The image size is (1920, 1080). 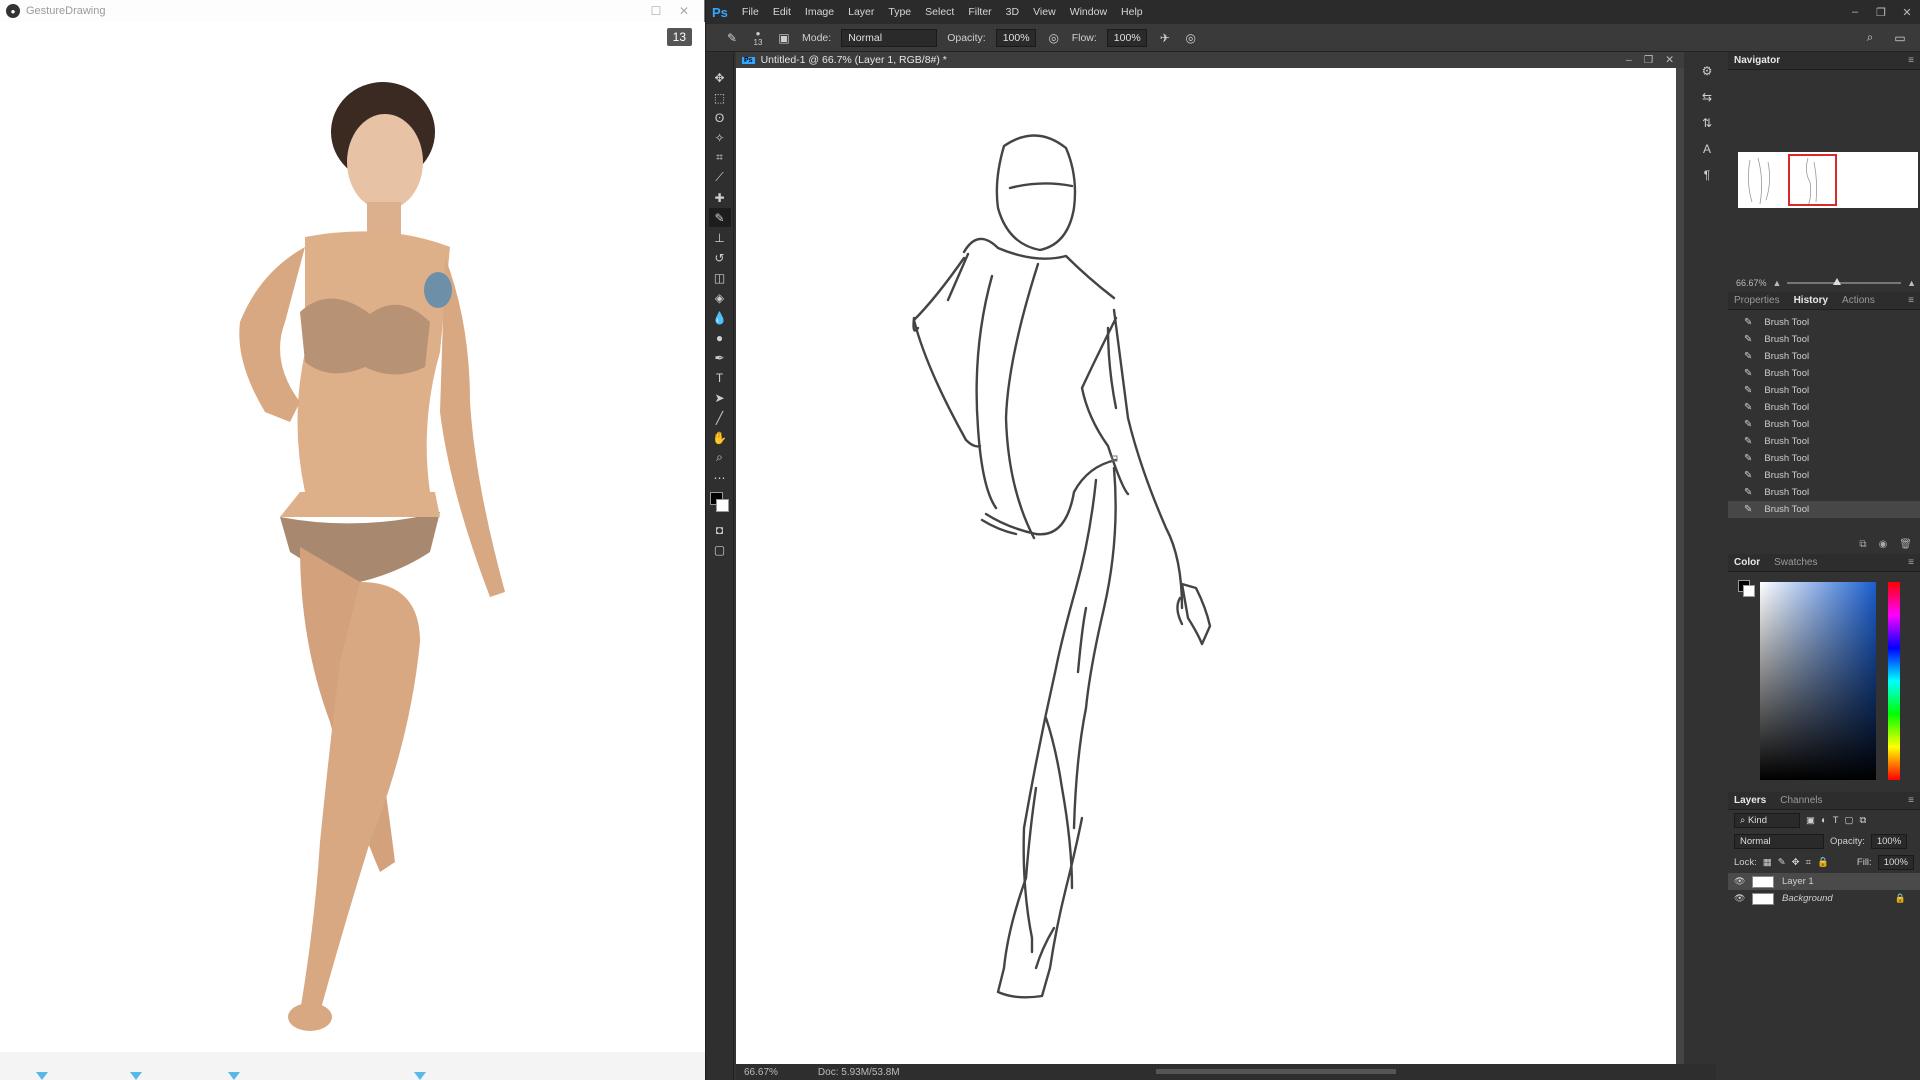 What do you see at coordinates (1862, 544) in the screenshot?
I see `new-document-from-state-icon: ⧉` at bounding box center [1862, 544].